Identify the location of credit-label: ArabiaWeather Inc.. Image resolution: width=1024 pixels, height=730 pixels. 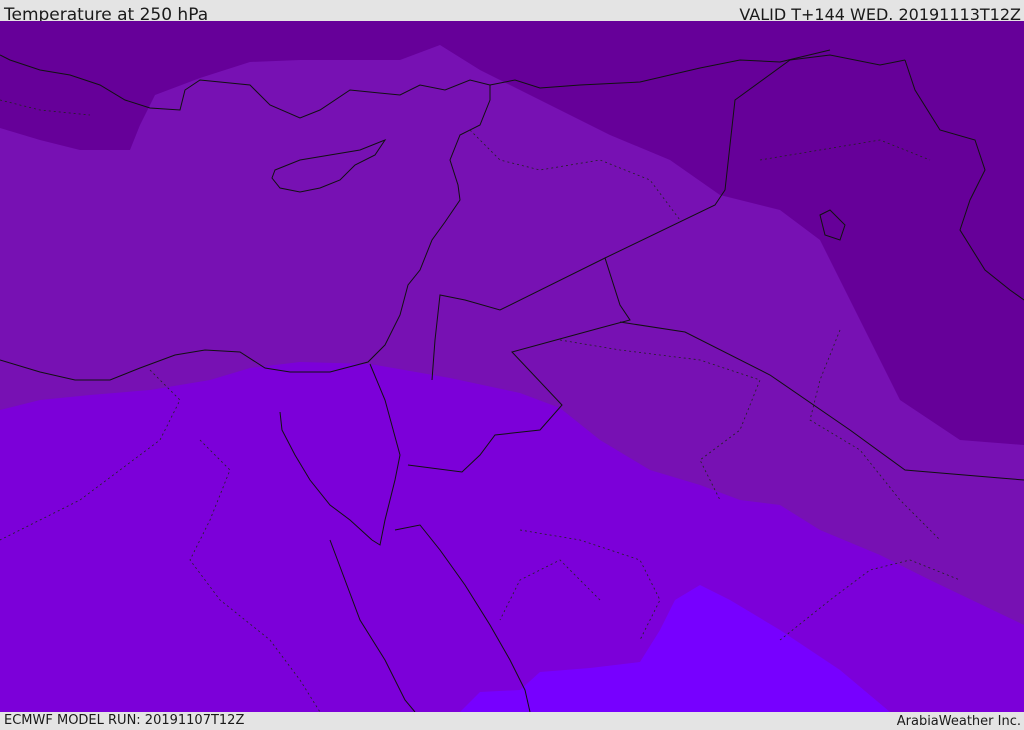
(958, 721).